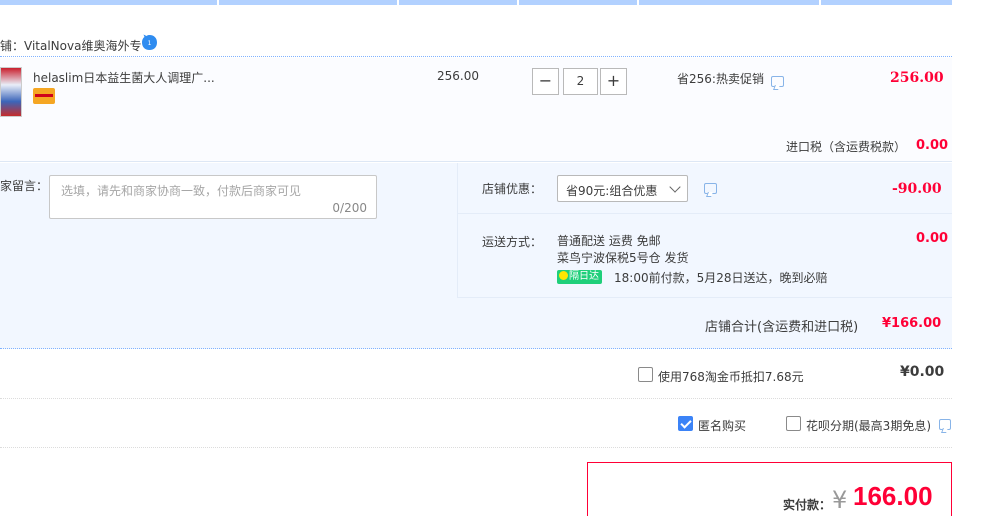 The height and width of the screenshot is (516, 1007). Describe the element at coordinates (11, 92) in the screenshot. I see `product-thumbnail` at that location.